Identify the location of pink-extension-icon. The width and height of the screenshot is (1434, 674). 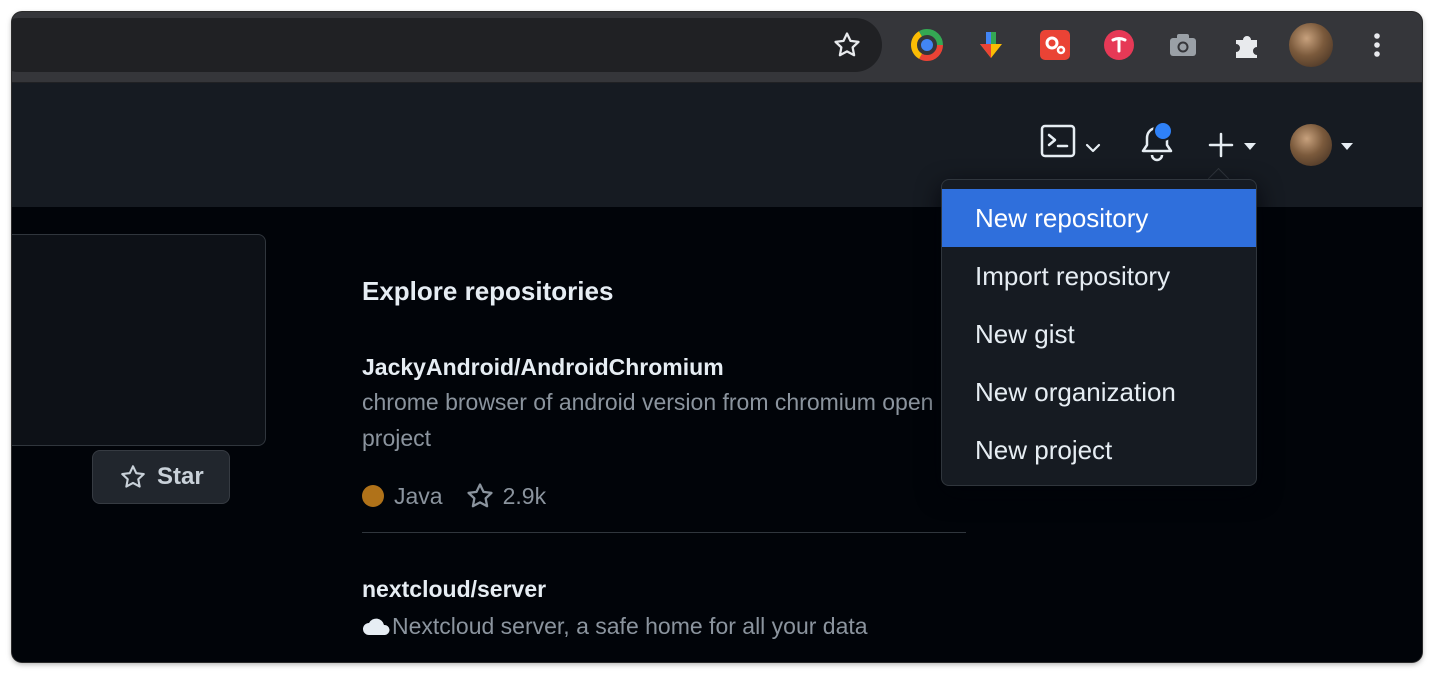
(1119, 45).